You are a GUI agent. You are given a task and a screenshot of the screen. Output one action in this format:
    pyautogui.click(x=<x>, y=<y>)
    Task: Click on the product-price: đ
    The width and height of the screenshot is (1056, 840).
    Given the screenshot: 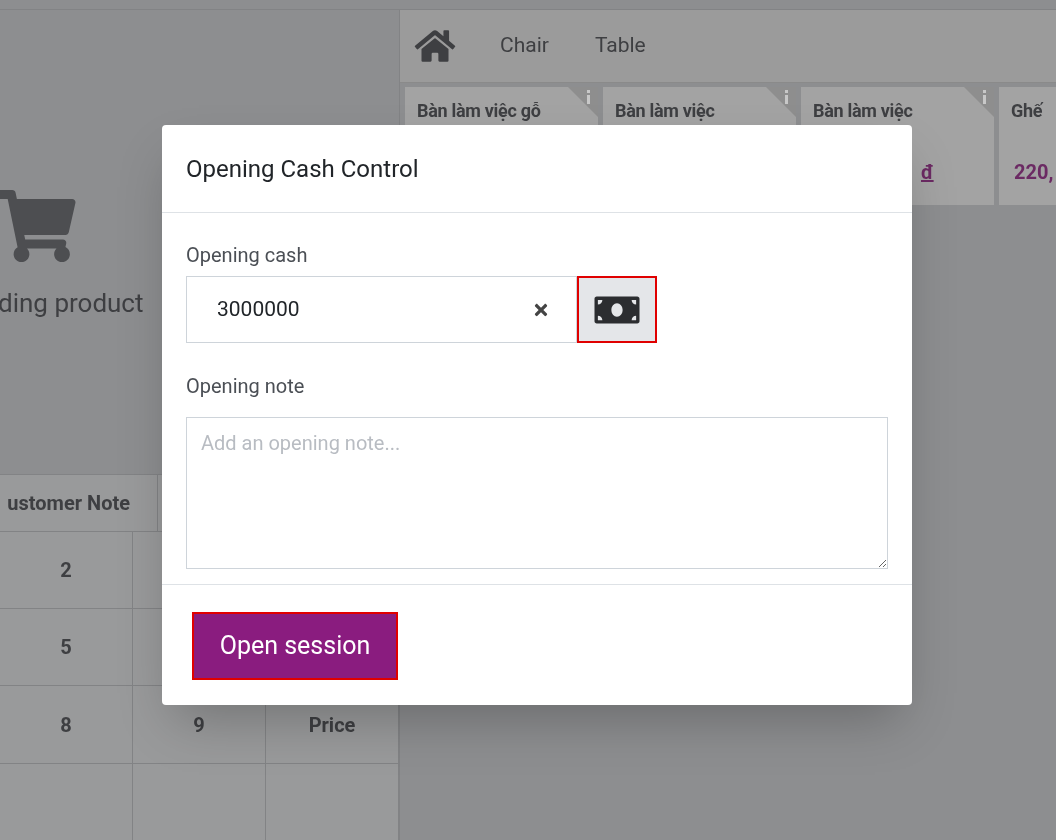 What is the action you would take?
    pyautogui.click(x=927, y=172)
    